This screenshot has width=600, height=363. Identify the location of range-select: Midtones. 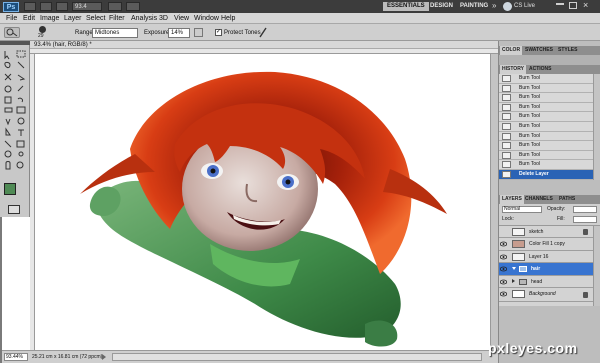
(115, 33).